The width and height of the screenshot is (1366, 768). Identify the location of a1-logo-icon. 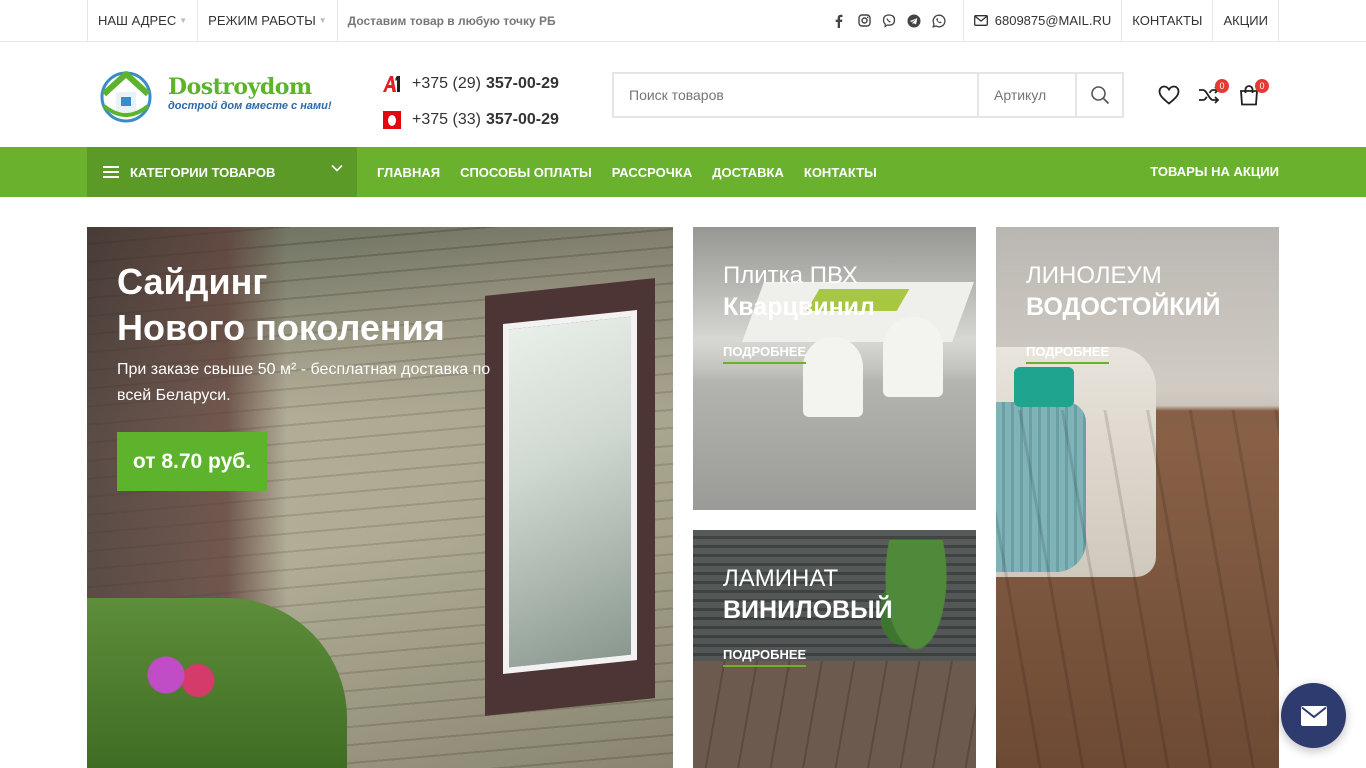
(392, 84).